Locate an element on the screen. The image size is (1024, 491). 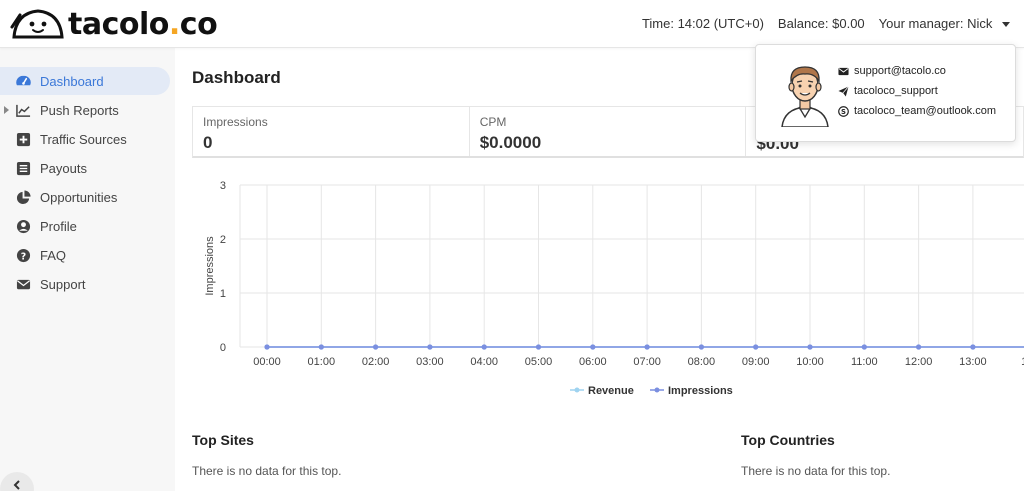
manager-email: support@tacolo.co is located at coordinates (892, 71).